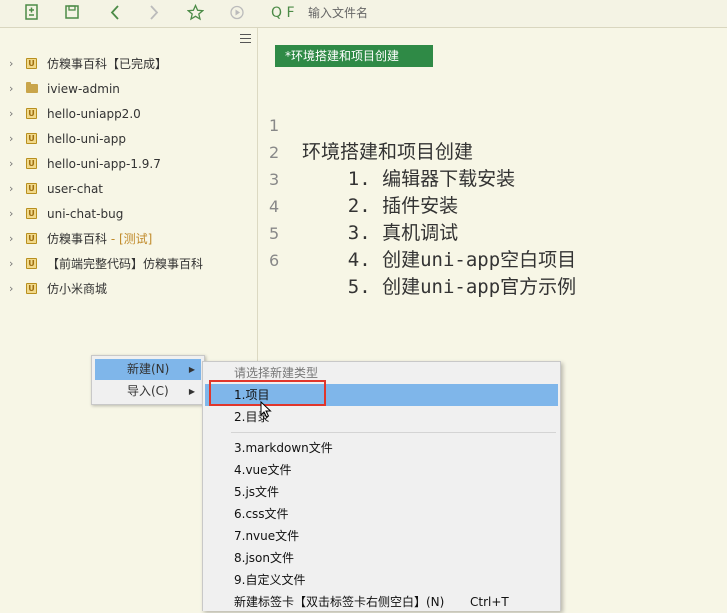 This screenshot has height=613, width=727. I want to click on submenu-item-js: 5.js文件, so click(381, 492).